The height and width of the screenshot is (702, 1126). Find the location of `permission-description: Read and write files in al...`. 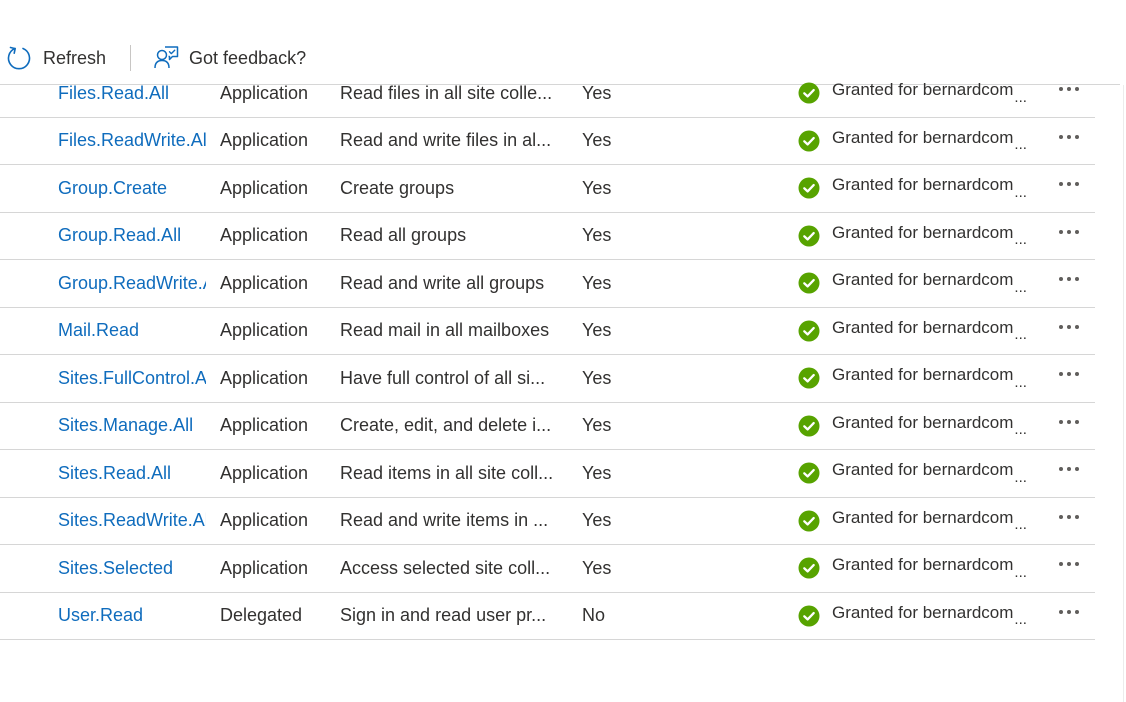

permission-description: Read and write files in al... is located at coordinates (446, 140).